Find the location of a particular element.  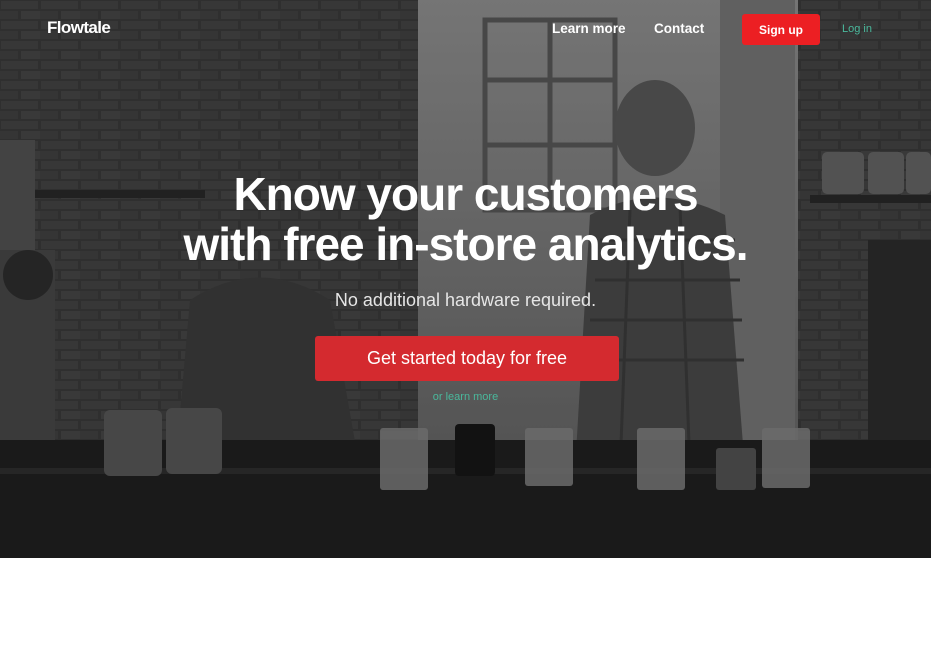

headline-line-1: Know your customers is located at coordinates (465, 194).